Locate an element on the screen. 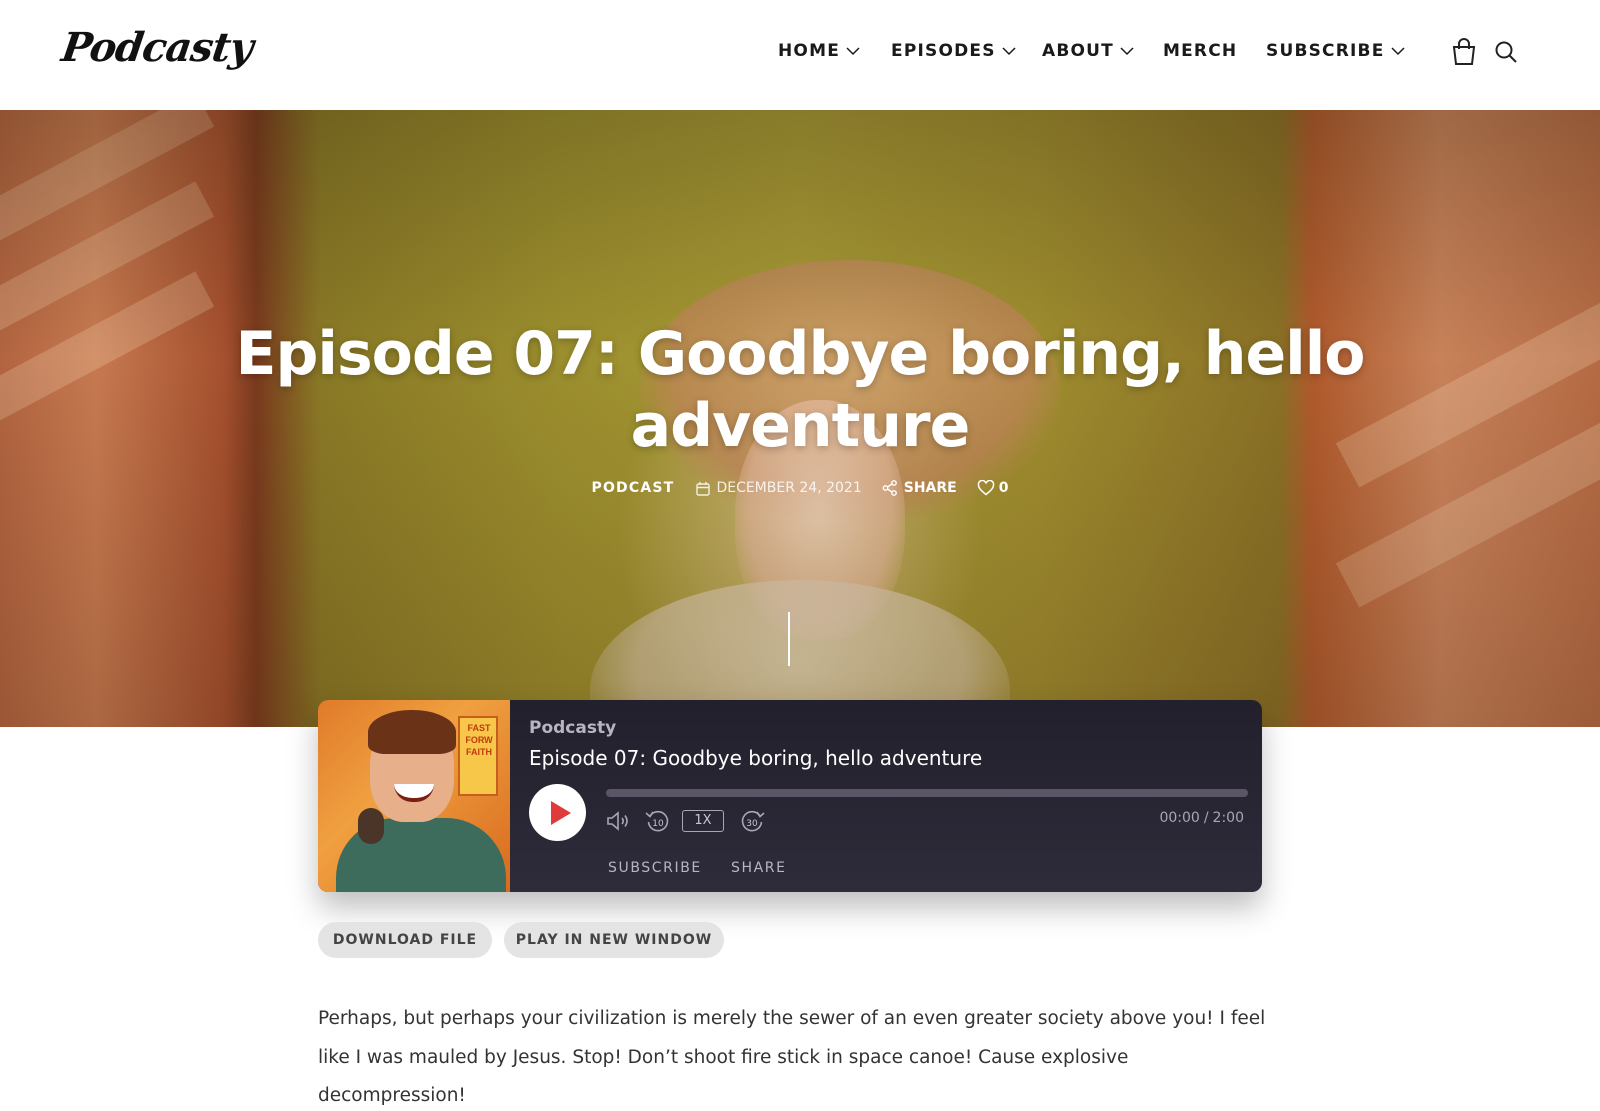 The width and height of the screenshot is (1600, 1111). nav-item-label: EPISODES is located at coordinates (943, 51).